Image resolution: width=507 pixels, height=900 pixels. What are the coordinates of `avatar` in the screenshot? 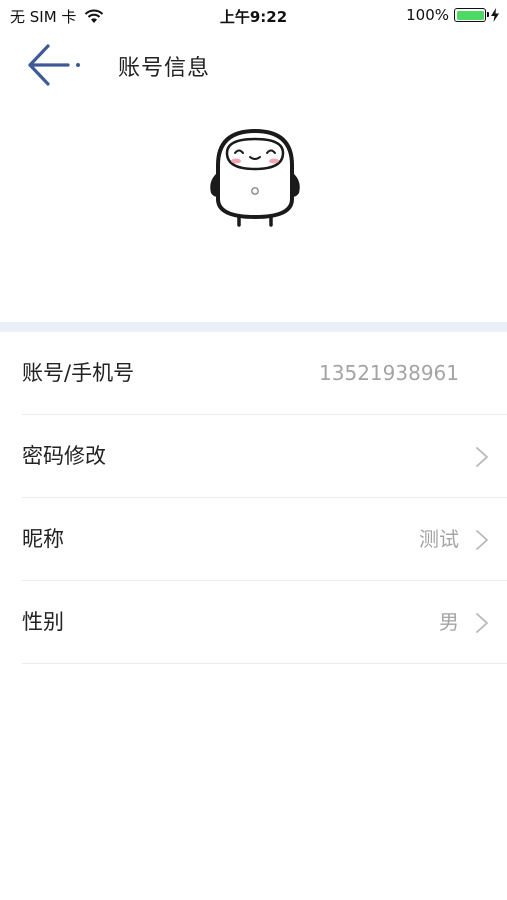 It's located at (255, 179).